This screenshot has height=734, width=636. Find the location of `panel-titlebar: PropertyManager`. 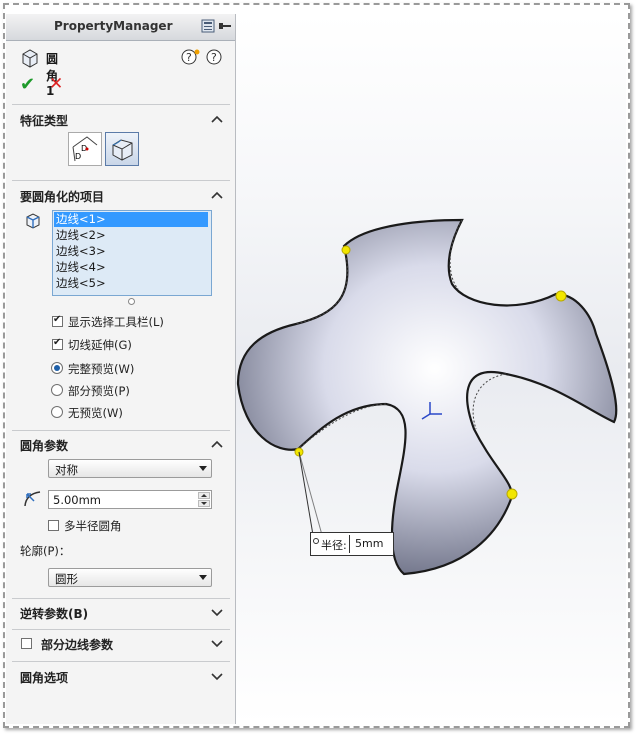

panel-titlebar: PropertyManager is located at coordinates (120, 27).